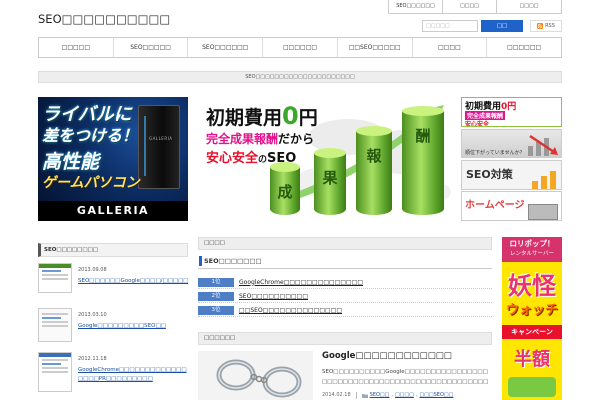 The width and height of the screenshot is (600, 400). I want to click on rank-badge: 1位, so click(216, 282).